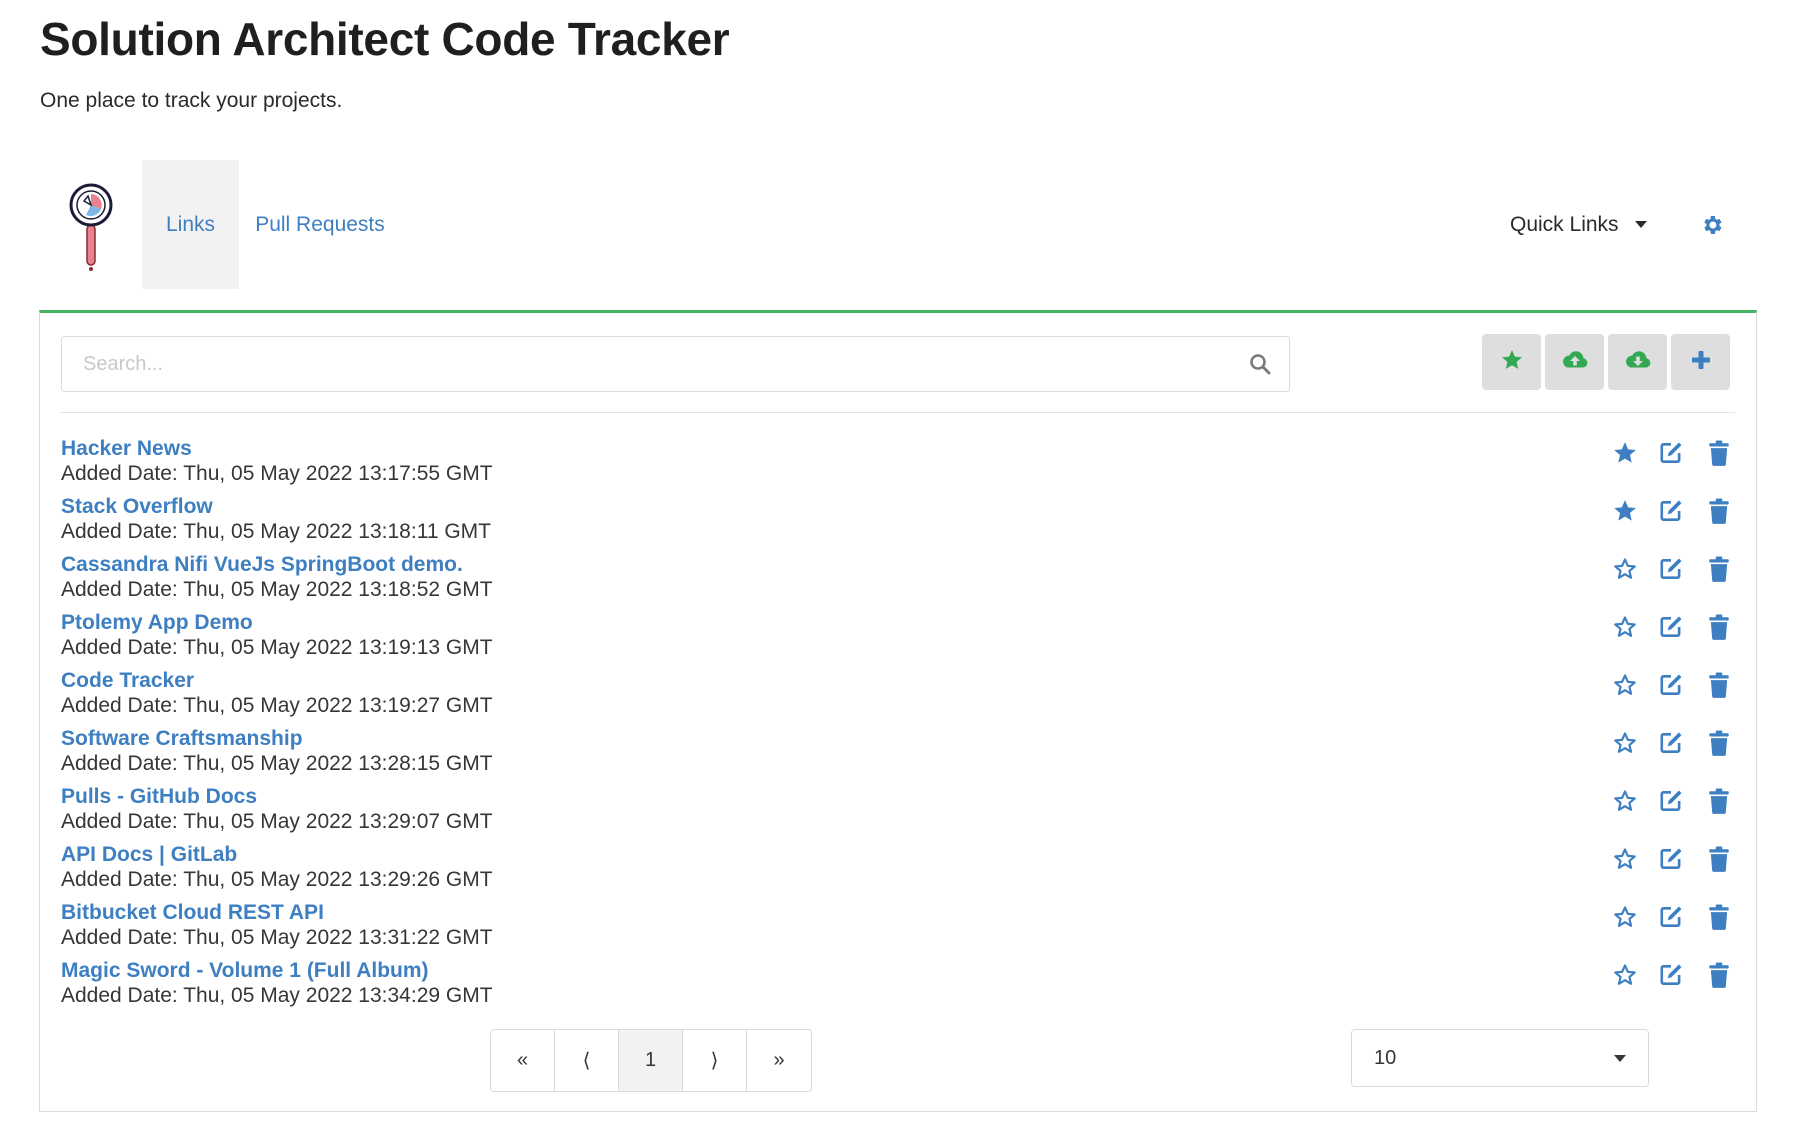 This screenshot has height=1137, width=1798. I want to click on add-link-button, so click(1700, 362).